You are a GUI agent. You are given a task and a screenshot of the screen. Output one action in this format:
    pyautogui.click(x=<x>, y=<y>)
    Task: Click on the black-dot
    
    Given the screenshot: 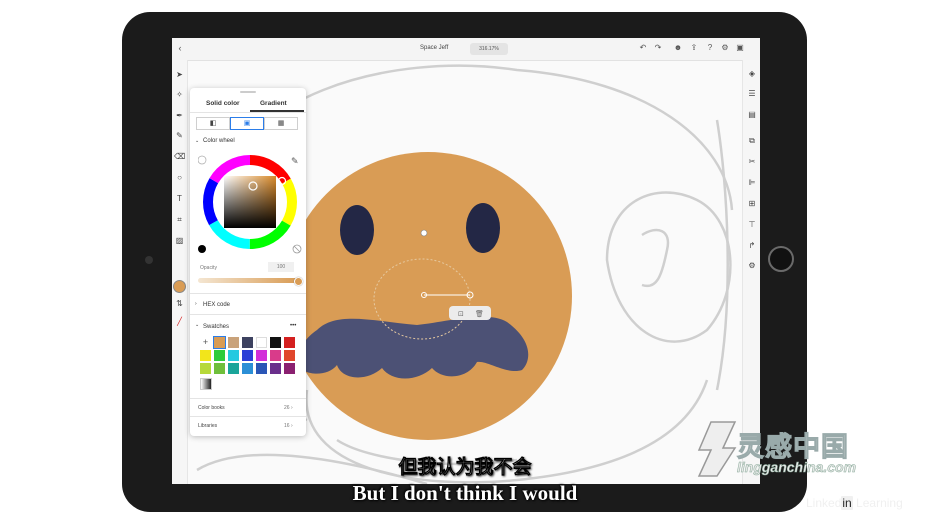 What is the action you would take?
    pyautogui.click(x=202, y=249)
    